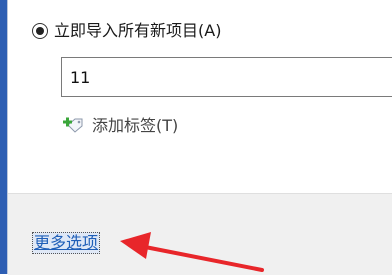 Image resolution: width=392 pixels, height=275 pixels. I want to click on import-all-radio, so click(40, 31).